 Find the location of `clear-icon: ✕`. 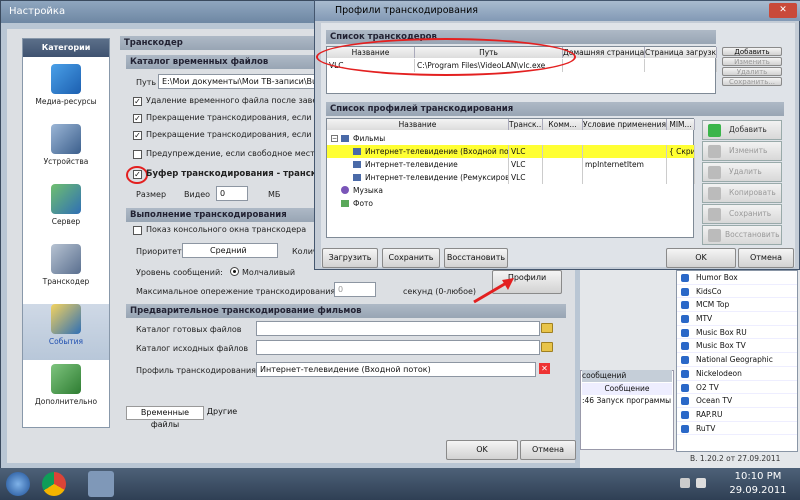

clear-icon: ✕ is located at coordinates (544, 368).